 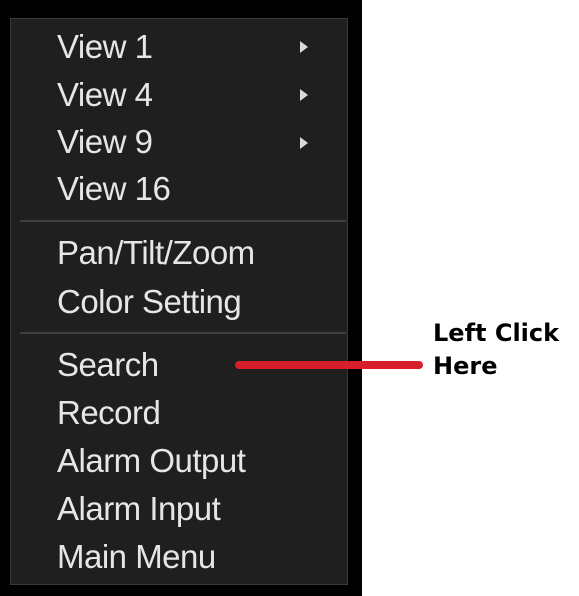 I want to click on menu-item-label: Alarm Input, so click(x=139, y=508).